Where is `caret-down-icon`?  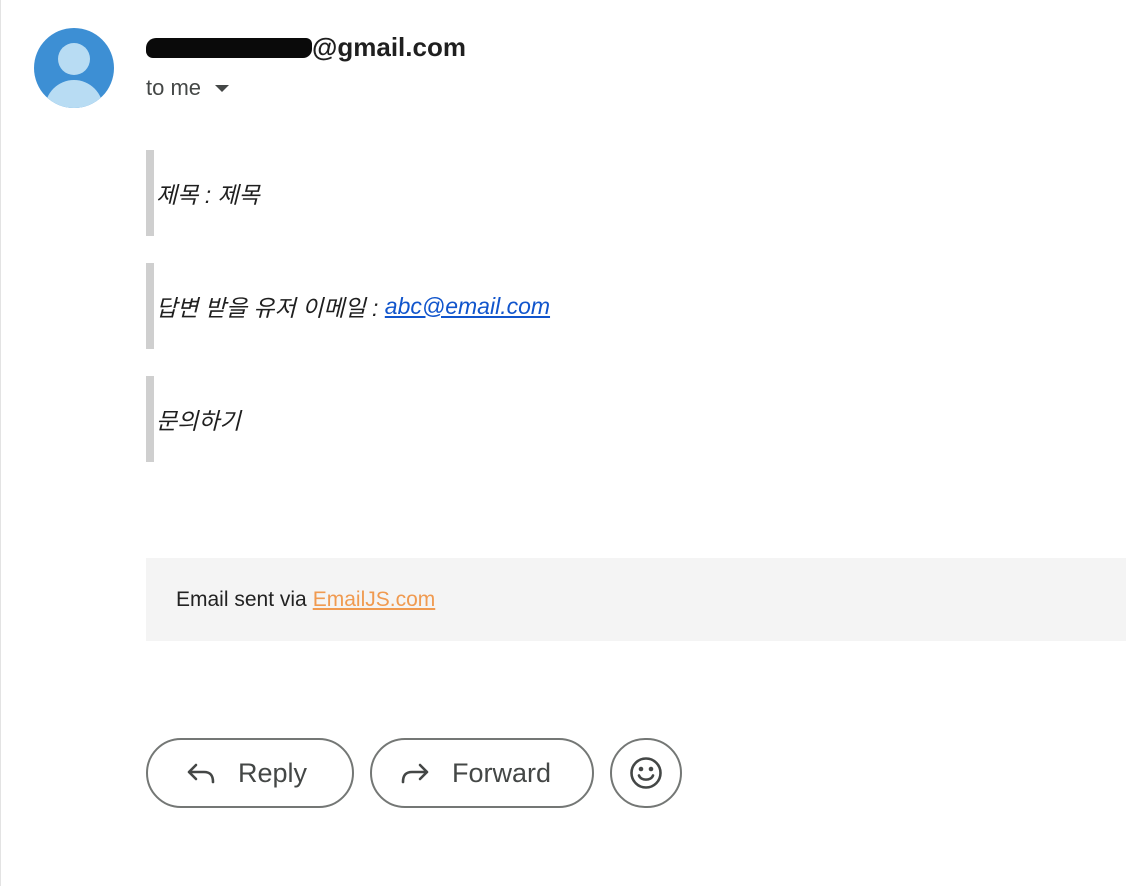
caret-down-icon is located at coordinates (222, 88).